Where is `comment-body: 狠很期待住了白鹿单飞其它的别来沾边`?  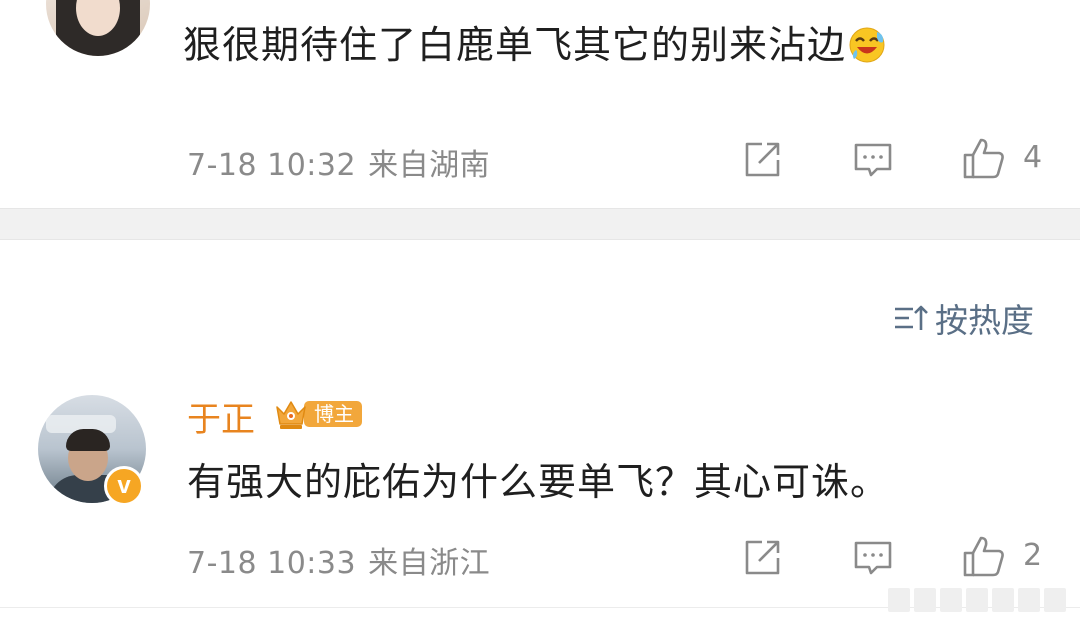 comment-body: 狠很期待住了白鹿单飞其它的别来沾边 is located at coordinates (515, 45).